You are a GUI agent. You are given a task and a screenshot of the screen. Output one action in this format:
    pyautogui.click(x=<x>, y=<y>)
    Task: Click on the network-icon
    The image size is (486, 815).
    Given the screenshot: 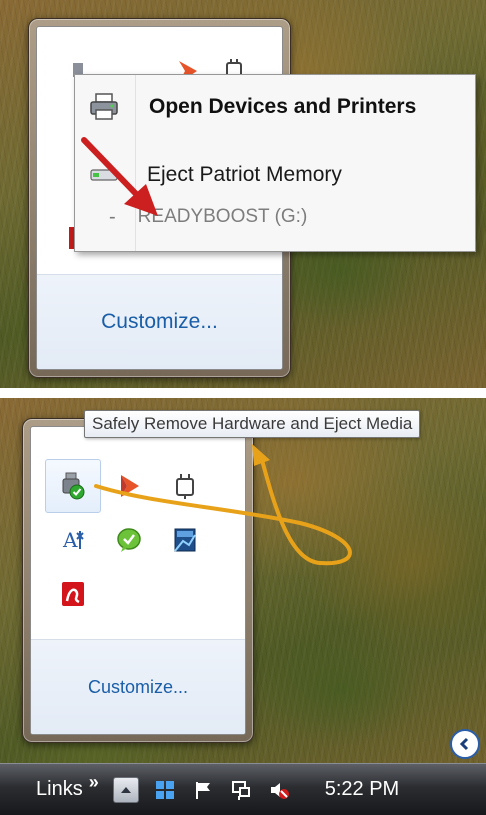 What is the action you would take?
    pyautogui.click(x=241, y=790)
    